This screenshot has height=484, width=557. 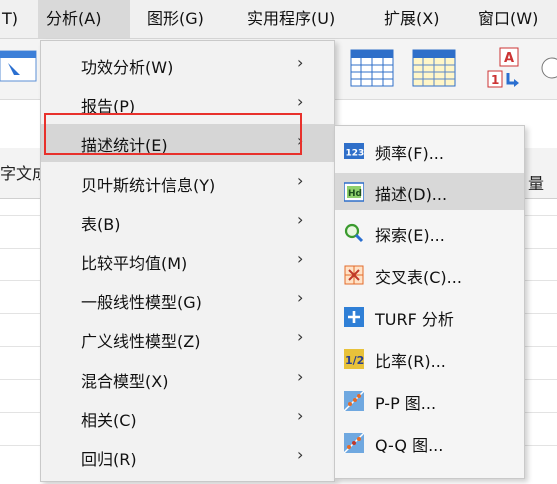 I want to click on value-labels-icon: A 1, so click(x=506, y=69).